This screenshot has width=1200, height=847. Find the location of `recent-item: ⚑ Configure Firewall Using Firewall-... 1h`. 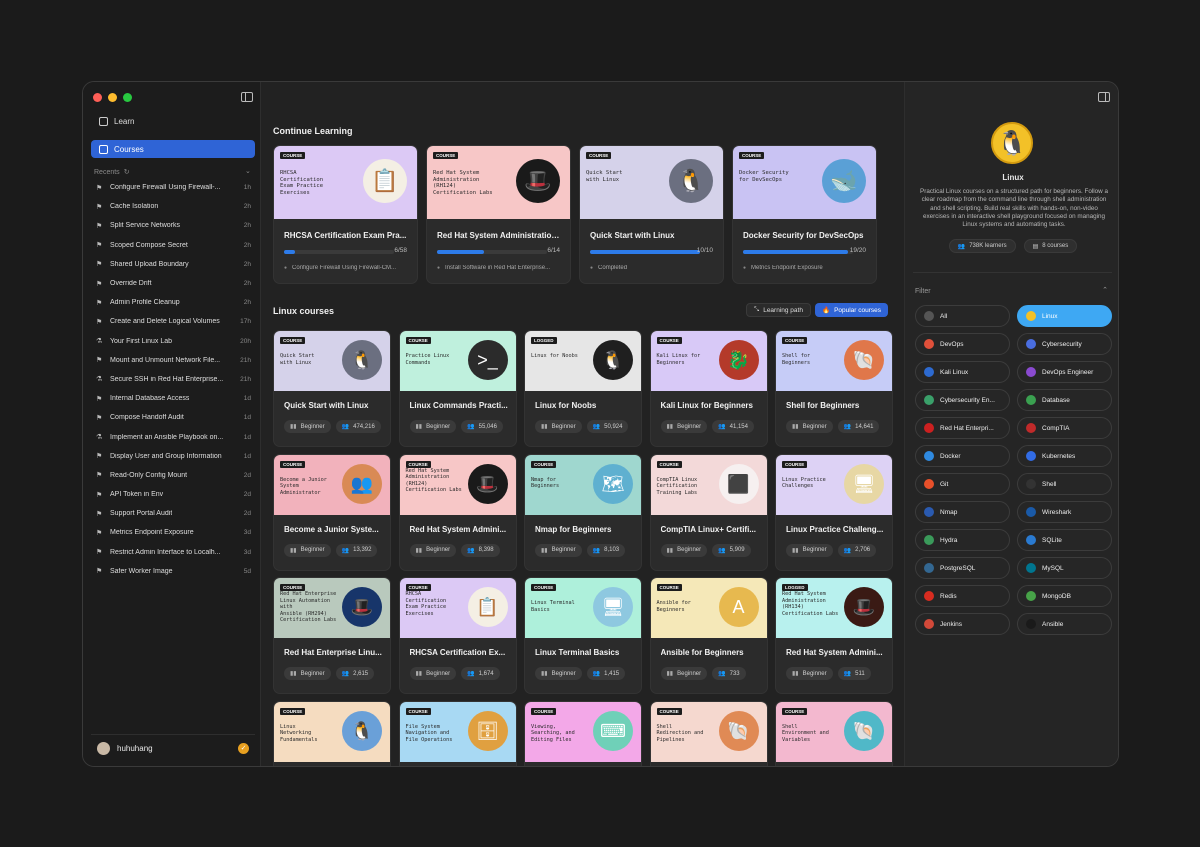

recent-item: ⚑ Configure Firewall Using Firewall-... 1h is located at coordinates (173, 187).